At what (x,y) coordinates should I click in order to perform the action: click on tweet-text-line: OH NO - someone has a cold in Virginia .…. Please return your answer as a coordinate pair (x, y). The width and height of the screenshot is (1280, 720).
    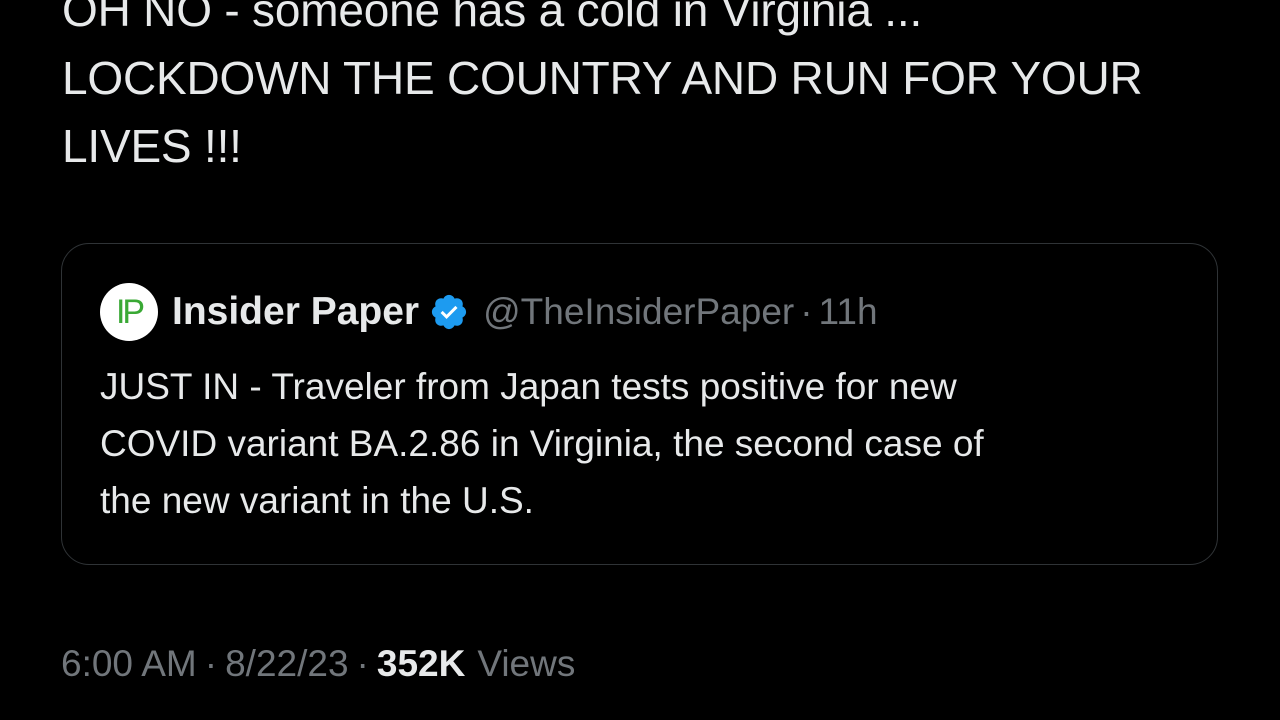
    Looking at the image, I should click on (492, 18).